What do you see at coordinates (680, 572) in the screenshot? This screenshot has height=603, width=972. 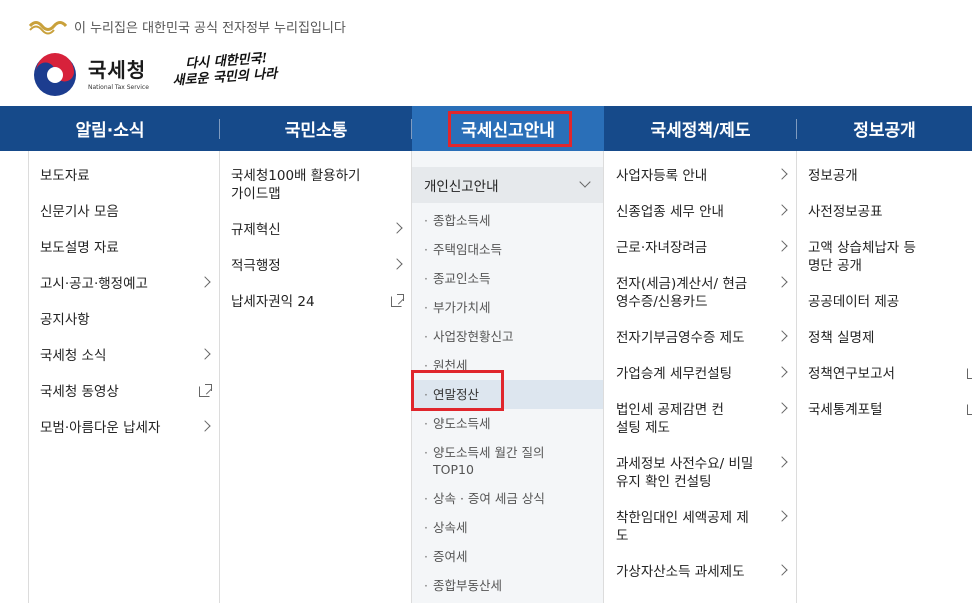 I see `menu-item-label: 가상자산소득 과세제도` at bounding box center [680, 572].